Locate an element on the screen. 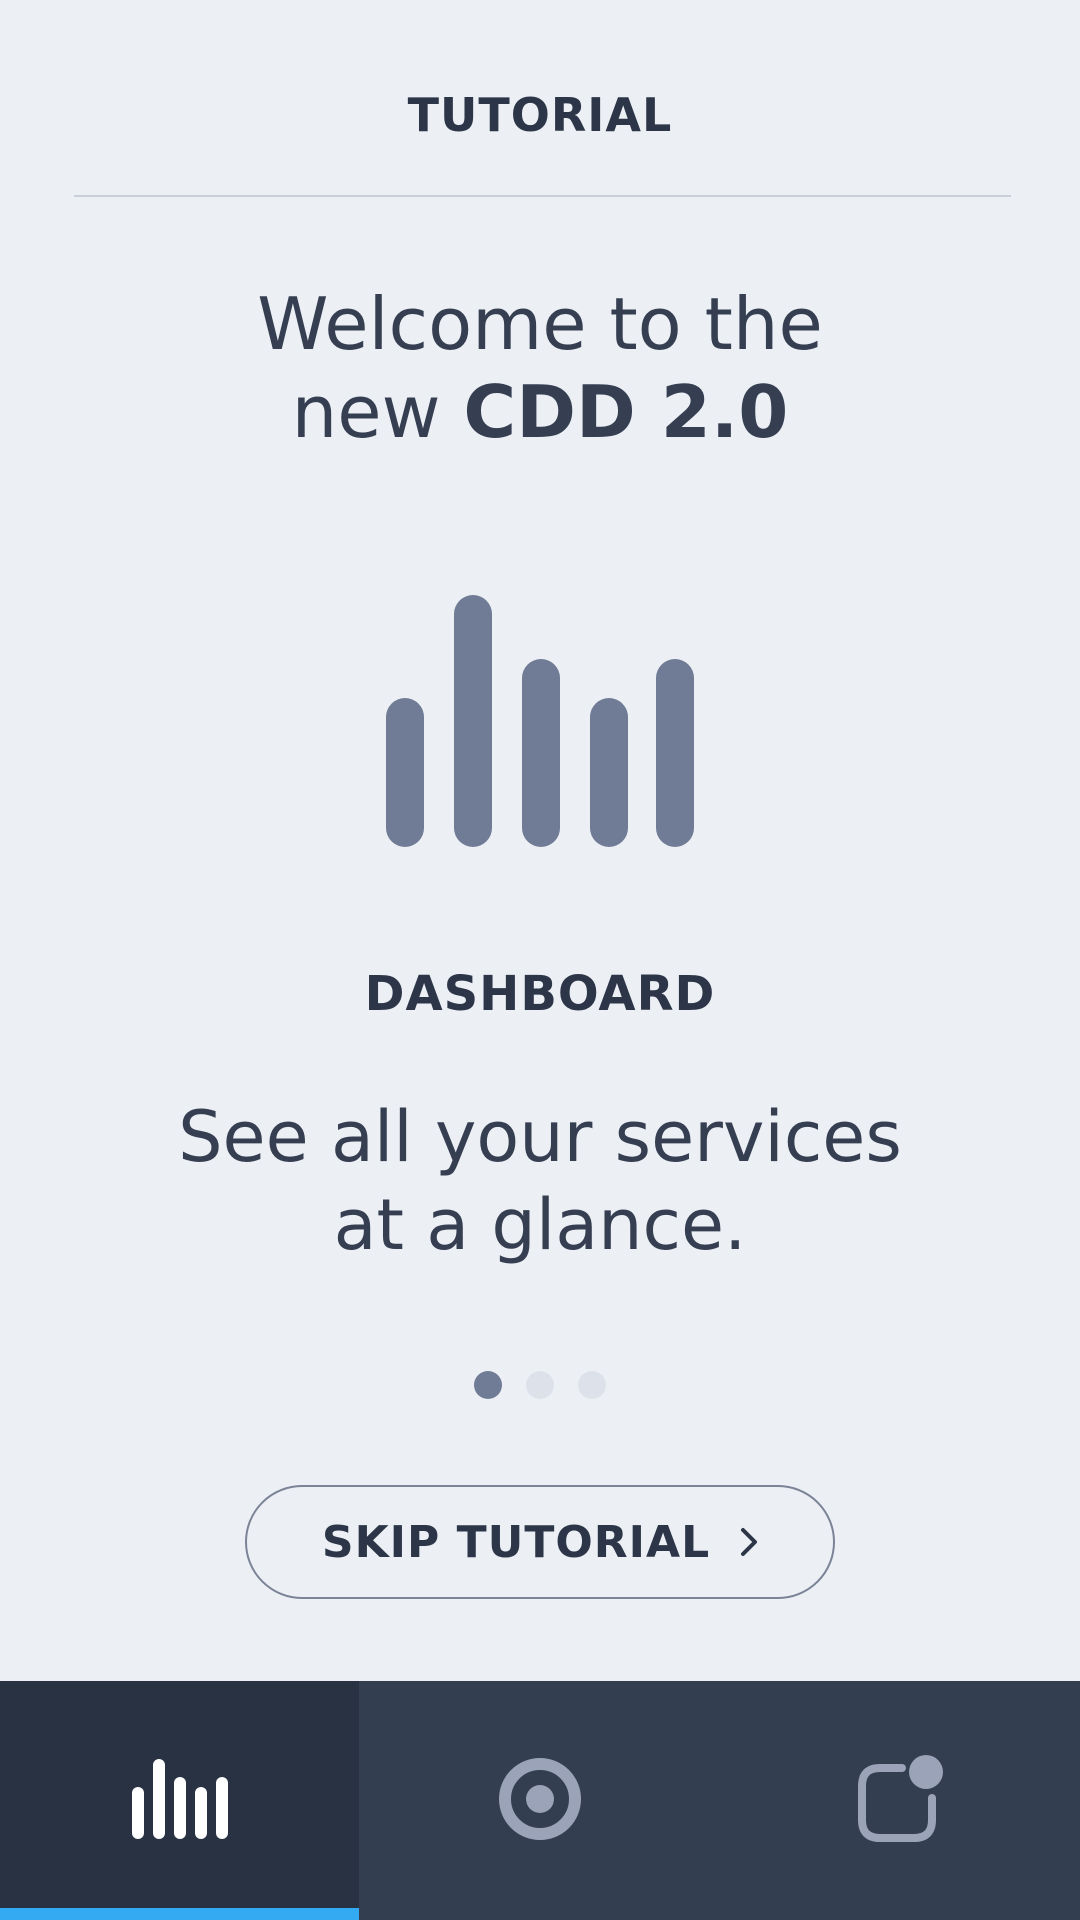 This screenshot has width=1080, height=1920. welcome-heading: Welcome to the new CDD 2.0 is located at coordinates (540, 368).